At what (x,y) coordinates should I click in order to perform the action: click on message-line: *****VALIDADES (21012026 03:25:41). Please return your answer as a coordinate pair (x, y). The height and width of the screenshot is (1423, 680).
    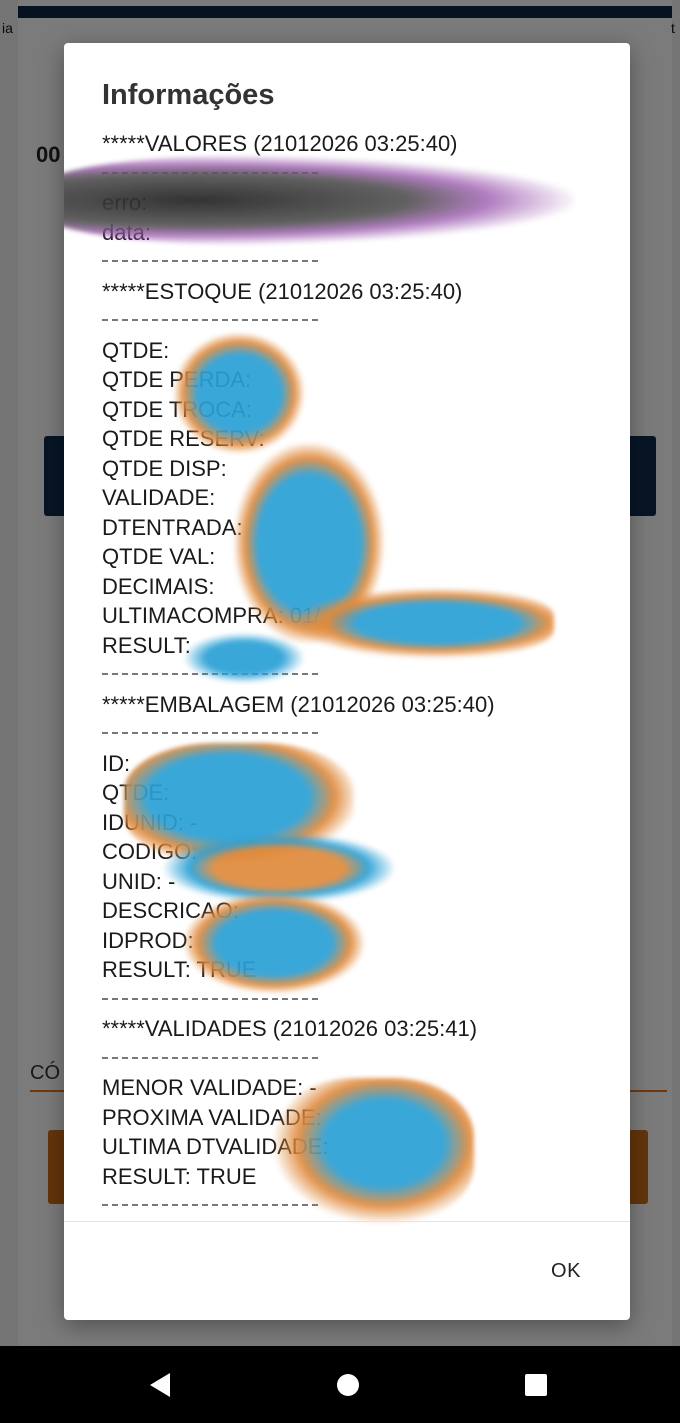
    Looking at the image, I should click on (290, 1028).